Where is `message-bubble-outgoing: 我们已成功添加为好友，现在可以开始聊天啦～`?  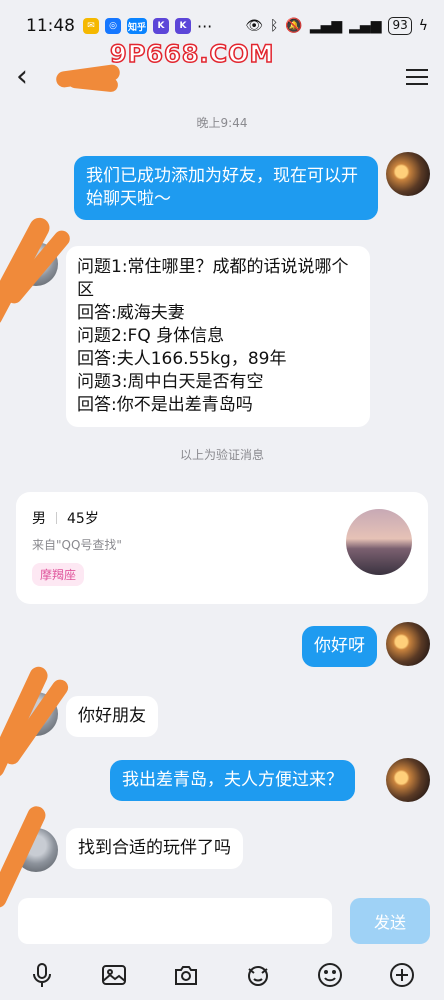 message-bubble-outgoing: 我们已成功添加为好友，现在可以开始聊天啦～ is located at coordinates (226, 188).